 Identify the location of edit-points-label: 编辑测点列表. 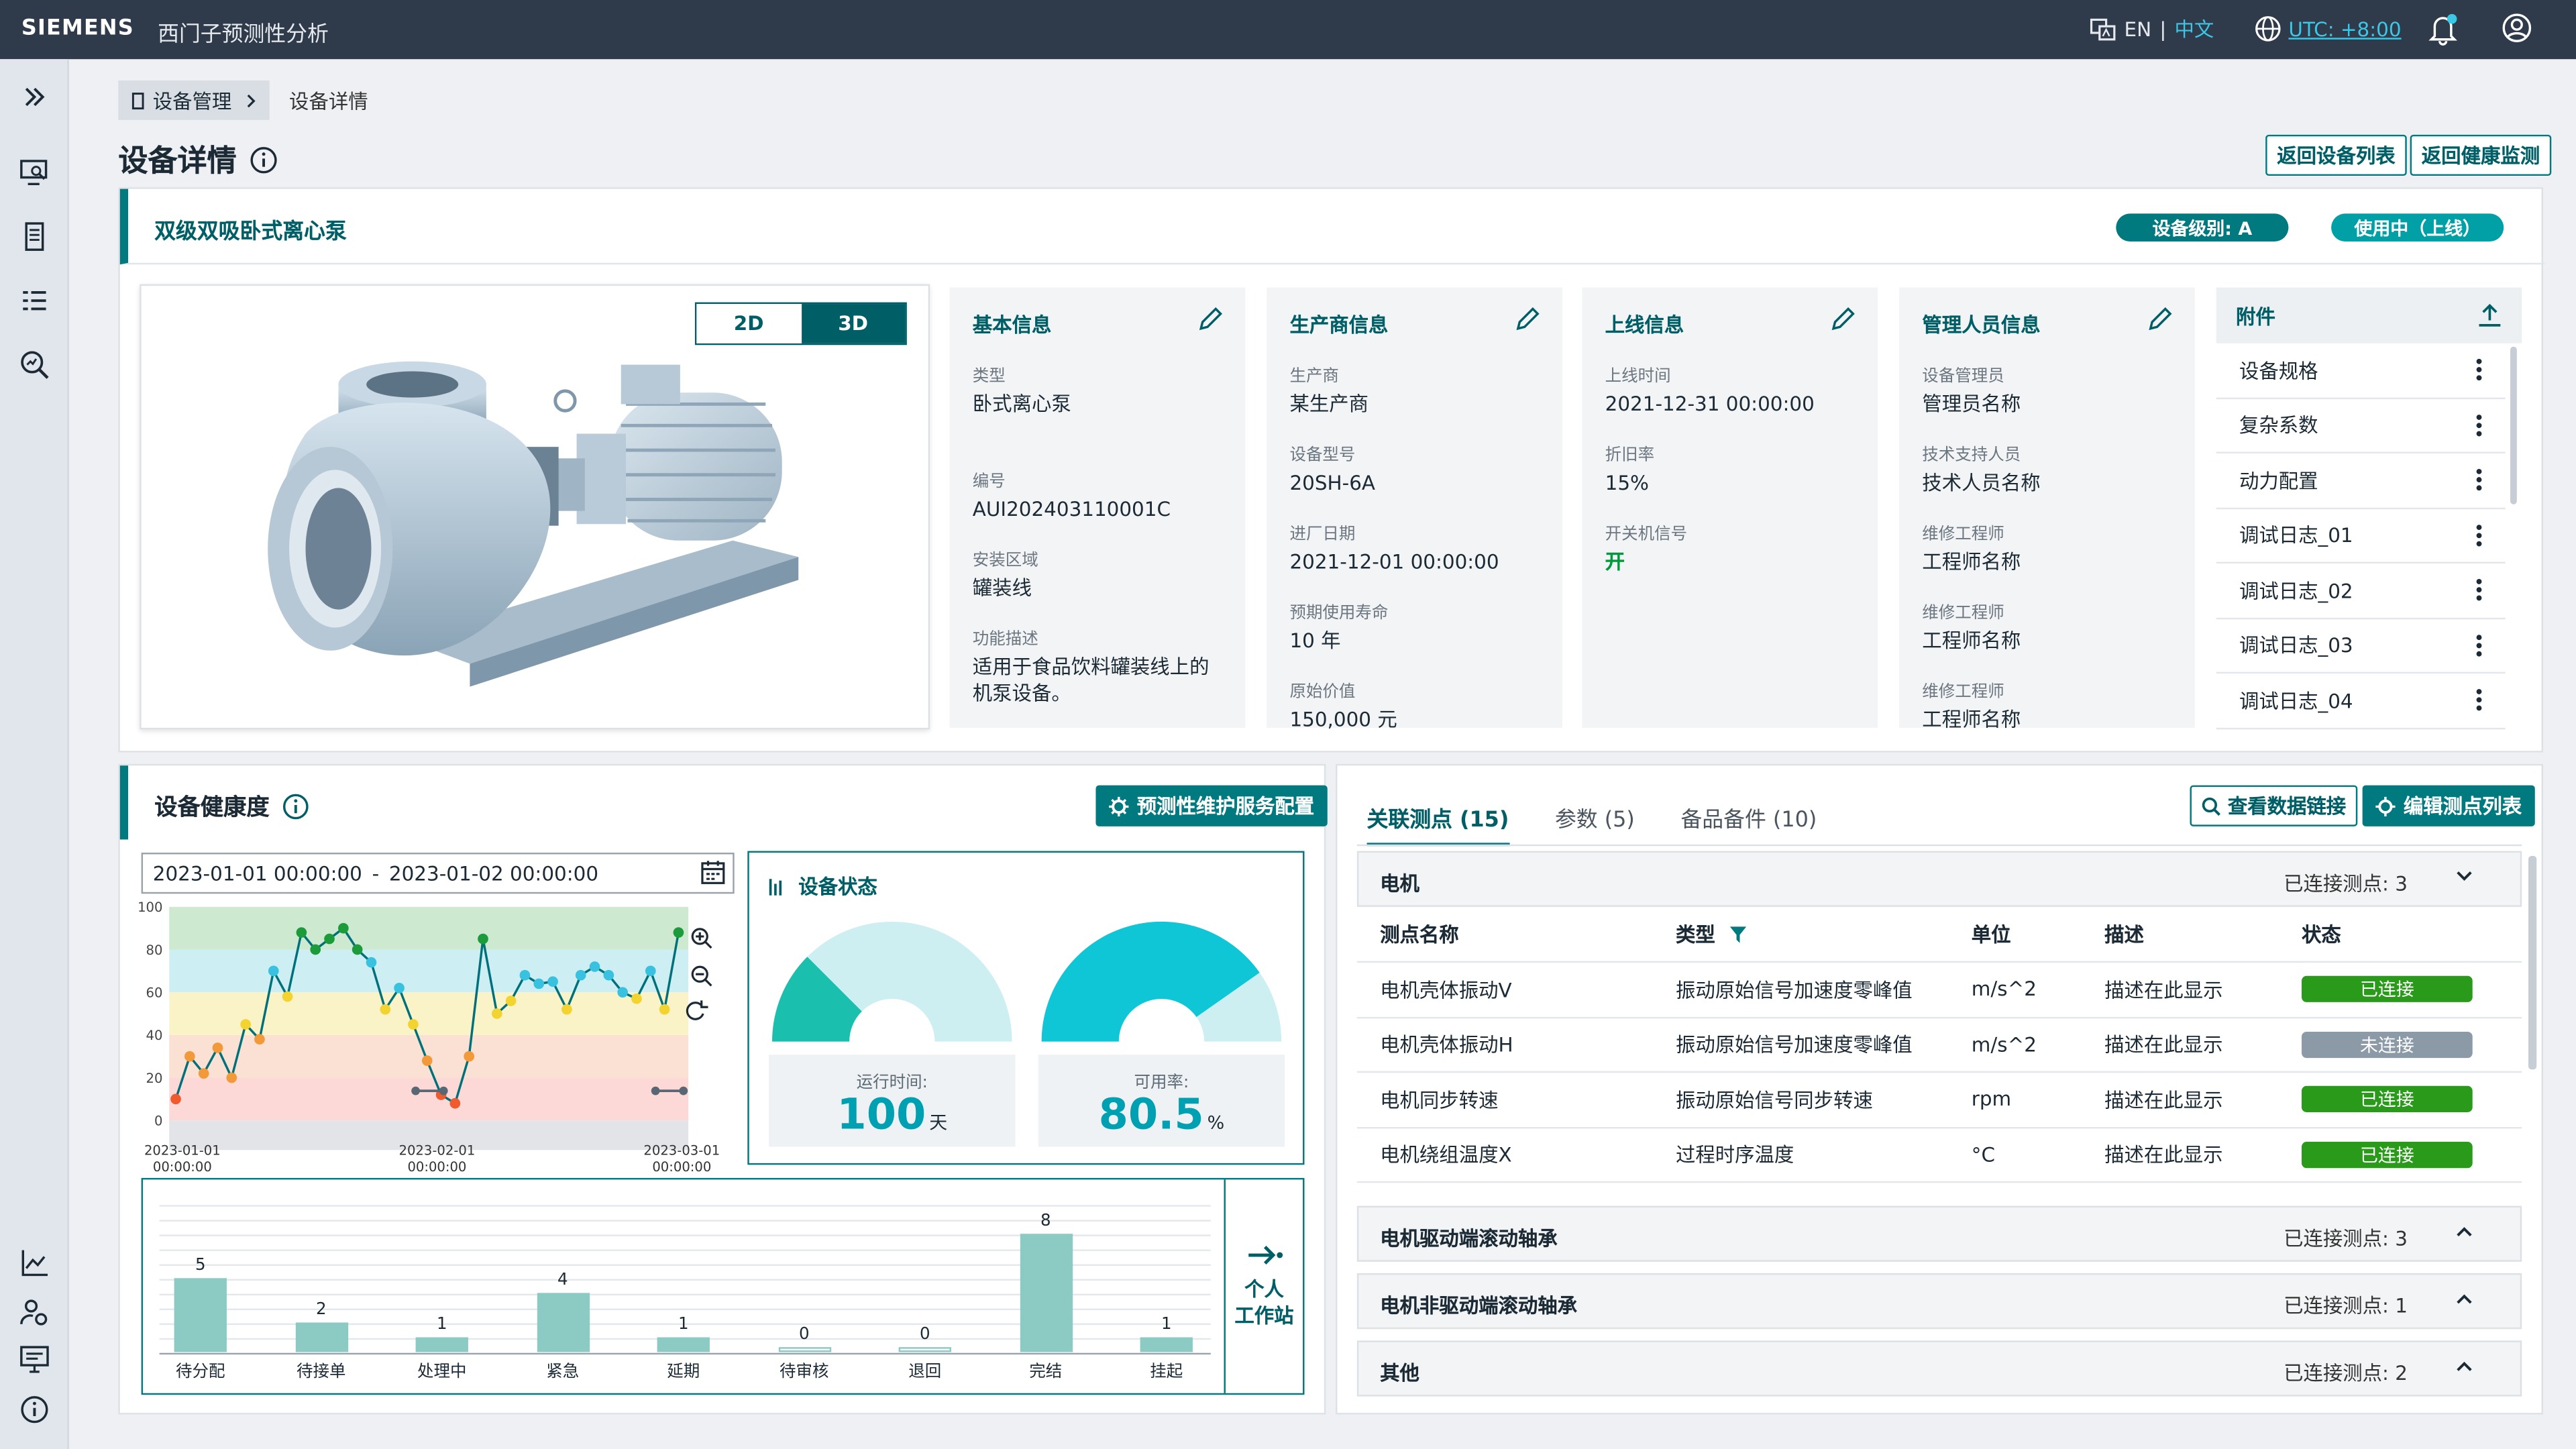
(2463, 806).